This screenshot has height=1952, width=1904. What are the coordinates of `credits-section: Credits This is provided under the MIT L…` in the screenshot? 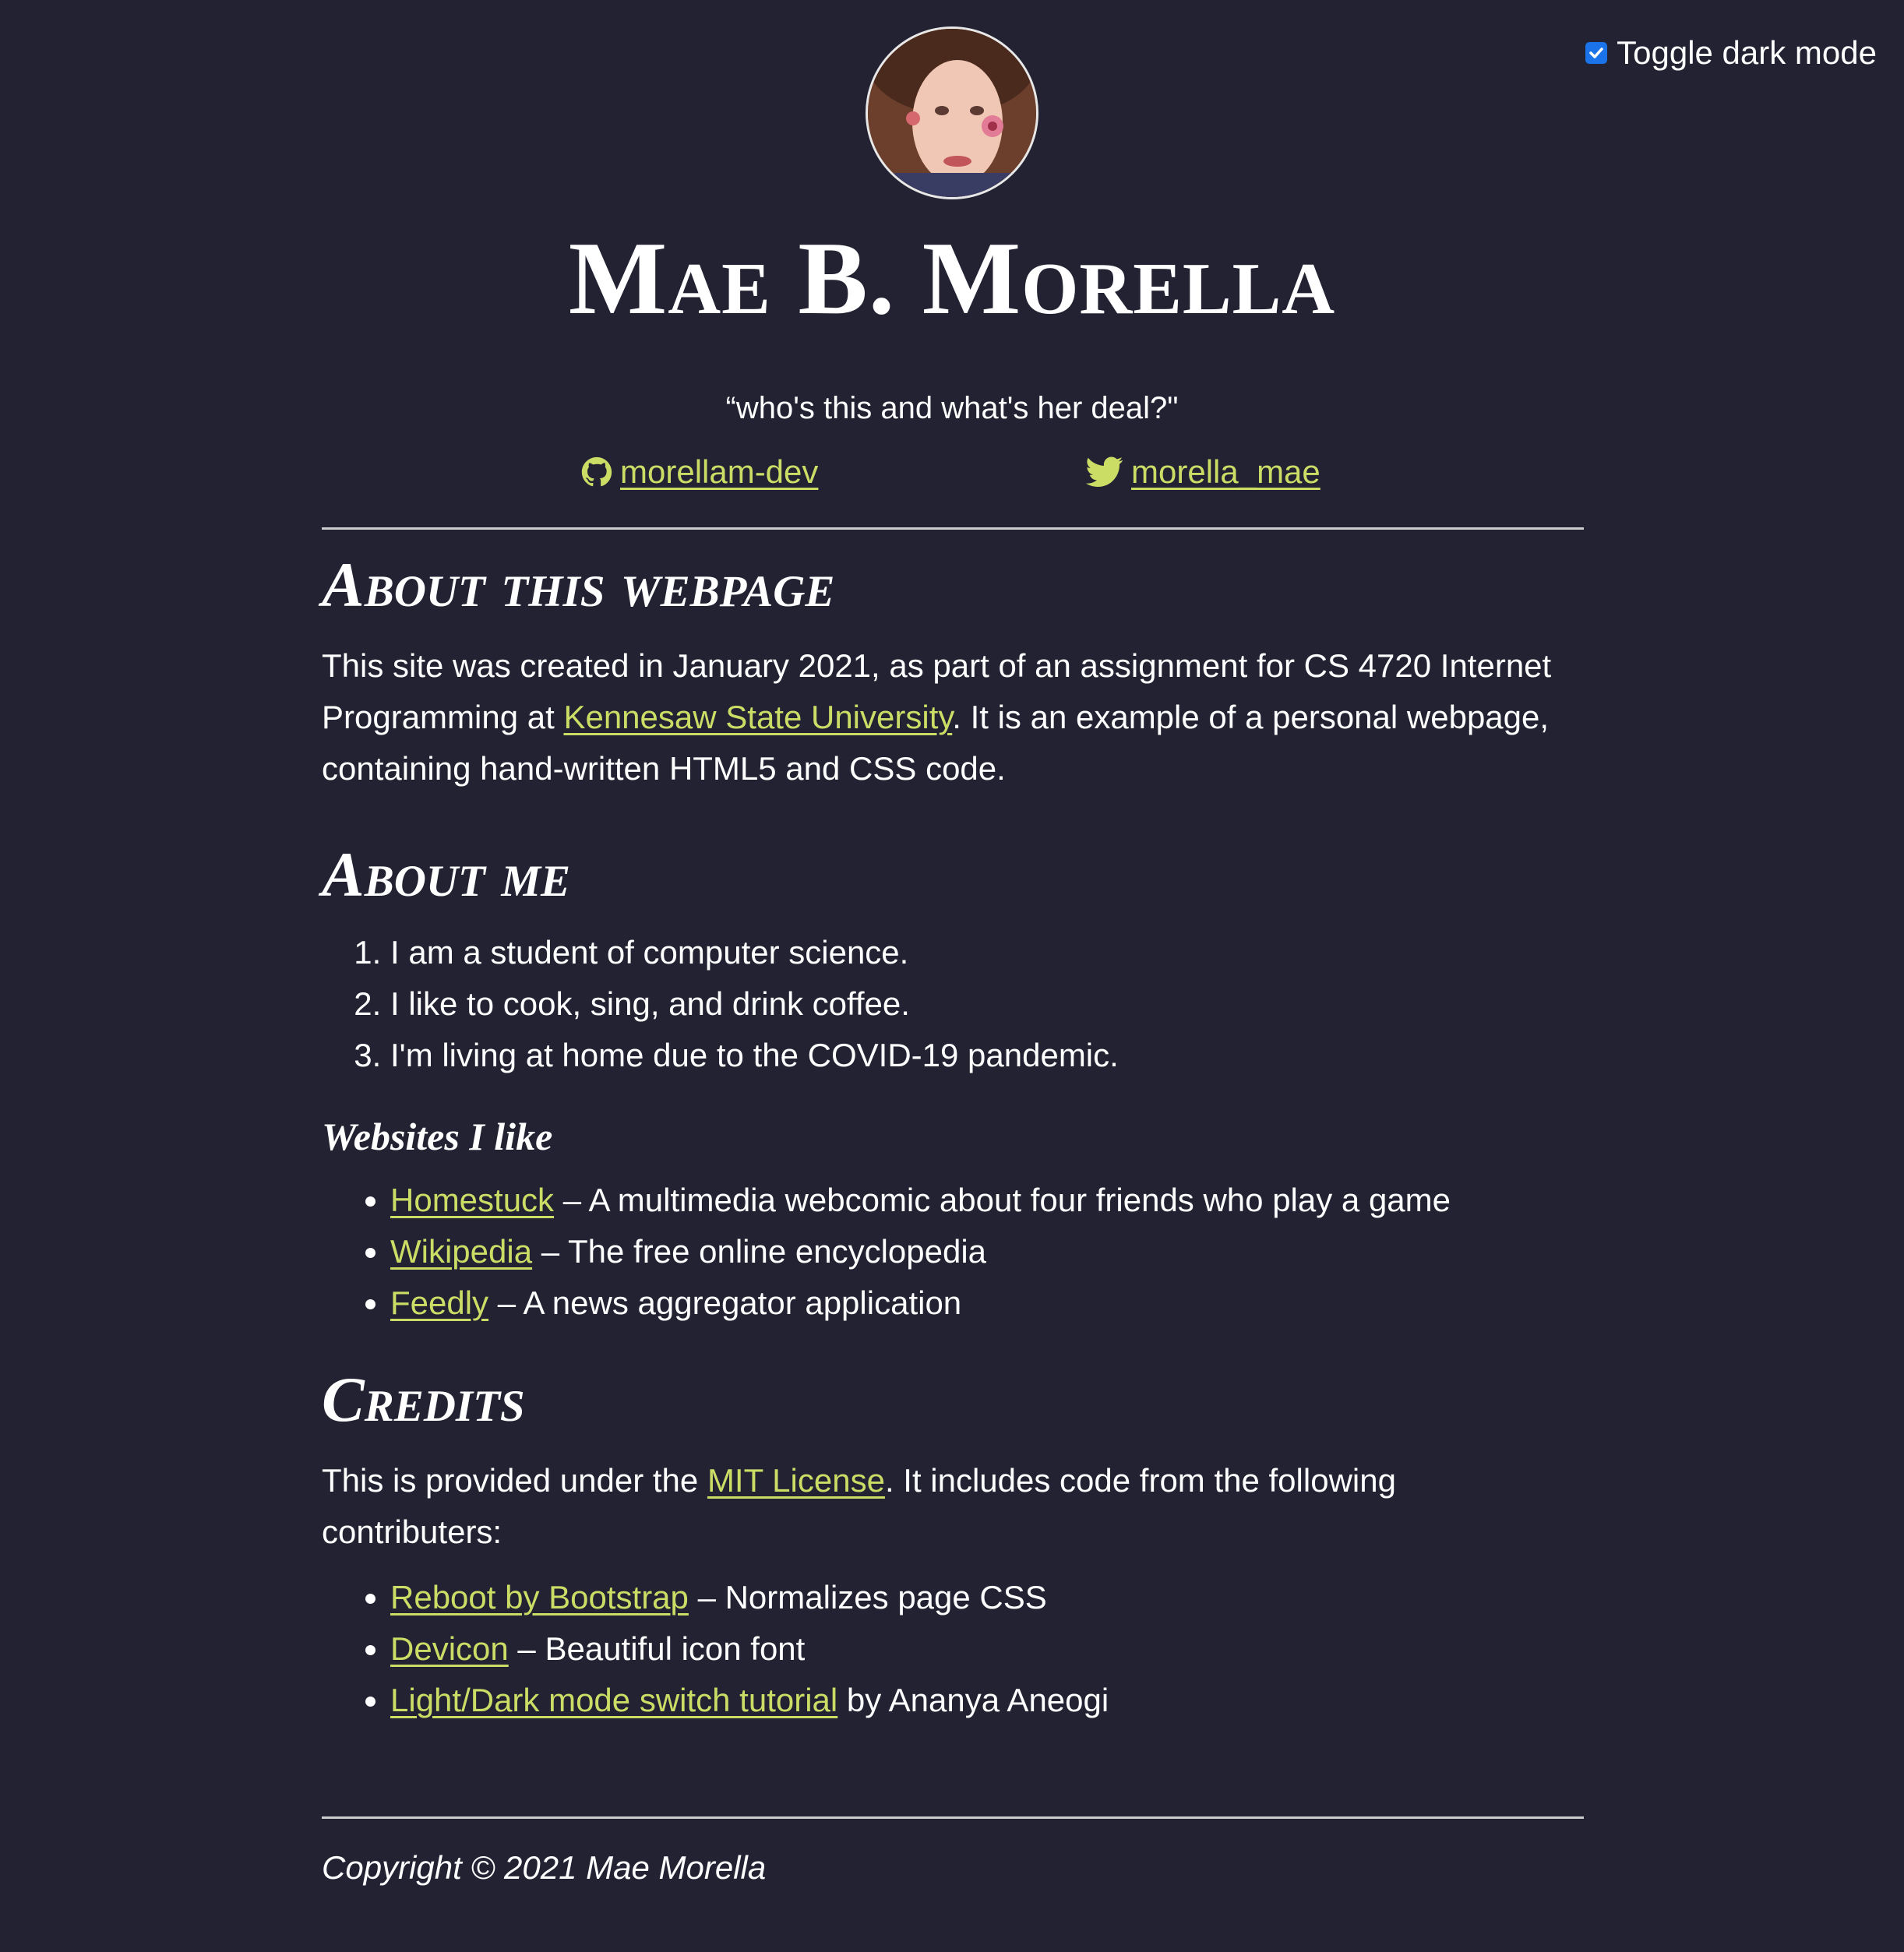 It's located at (953, 1547).